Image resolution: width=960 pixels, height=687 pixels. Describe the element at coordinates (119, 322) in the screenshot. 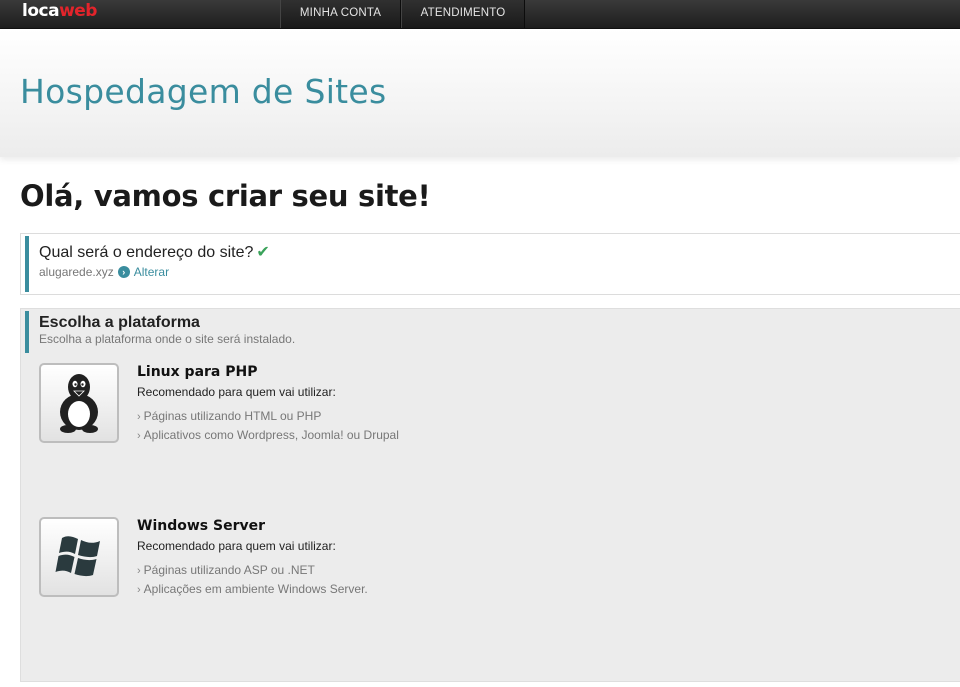

I see `platform-title: Escolha a plataforma` at that location.